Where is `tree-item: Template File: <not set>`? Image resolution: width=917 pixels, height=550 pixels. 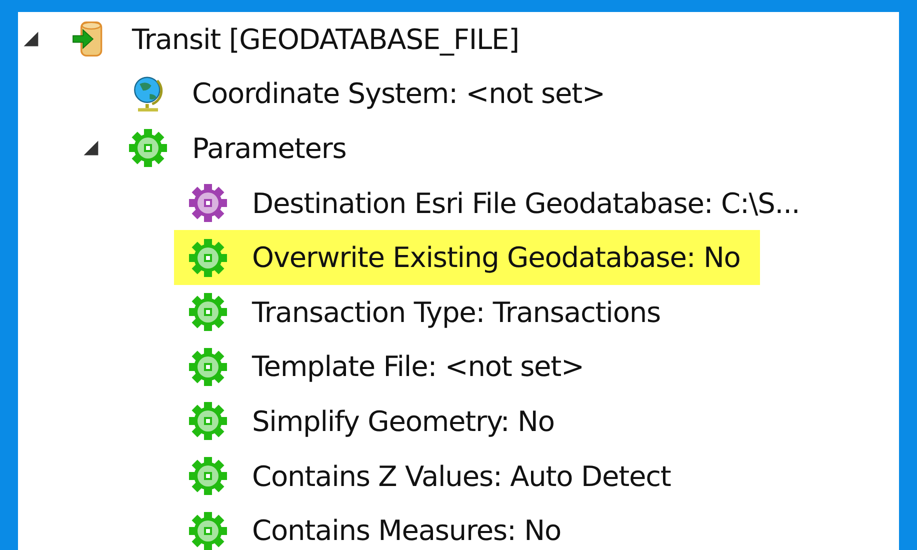 tree-item: Template File: <not set> is located at coordinates (389, 367).